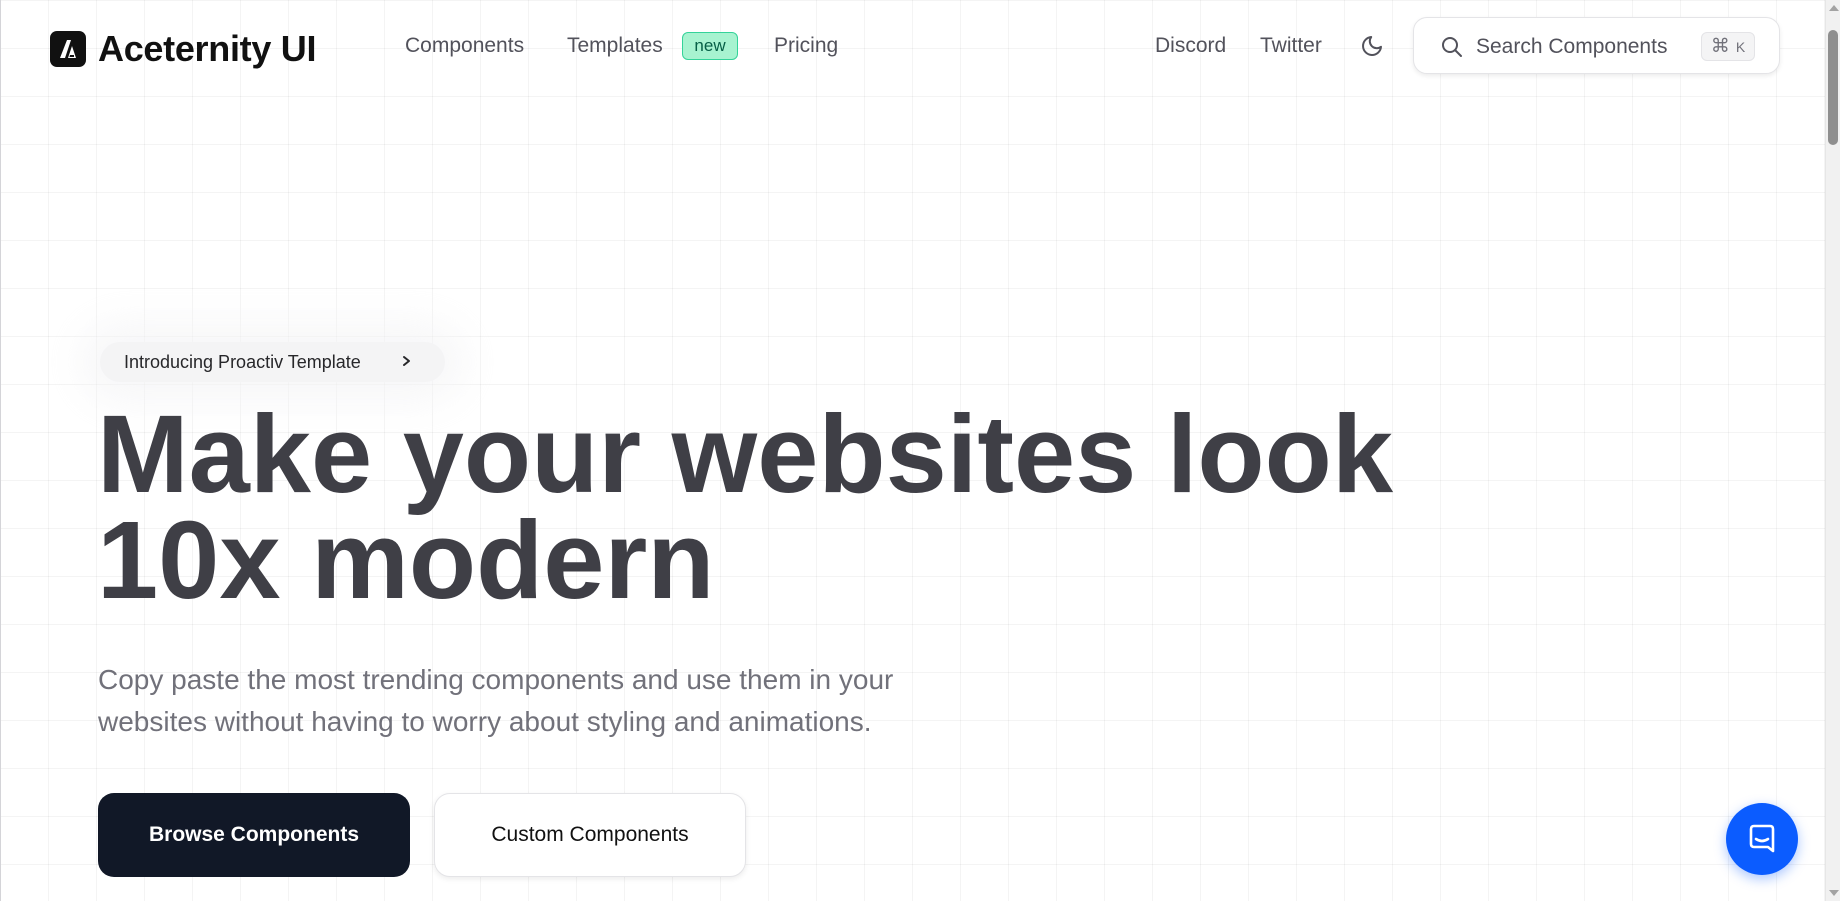  What do you see at coordinates (1832, 450) in the screenshot?
I see `page-scrollbar` at bounding box center [1832, 450].